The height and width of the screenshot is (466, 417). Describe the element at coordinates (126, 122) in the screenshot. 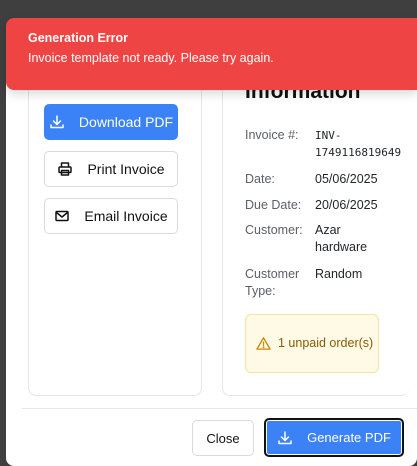

I see `download-pdf-label: Download PDF` at that location.